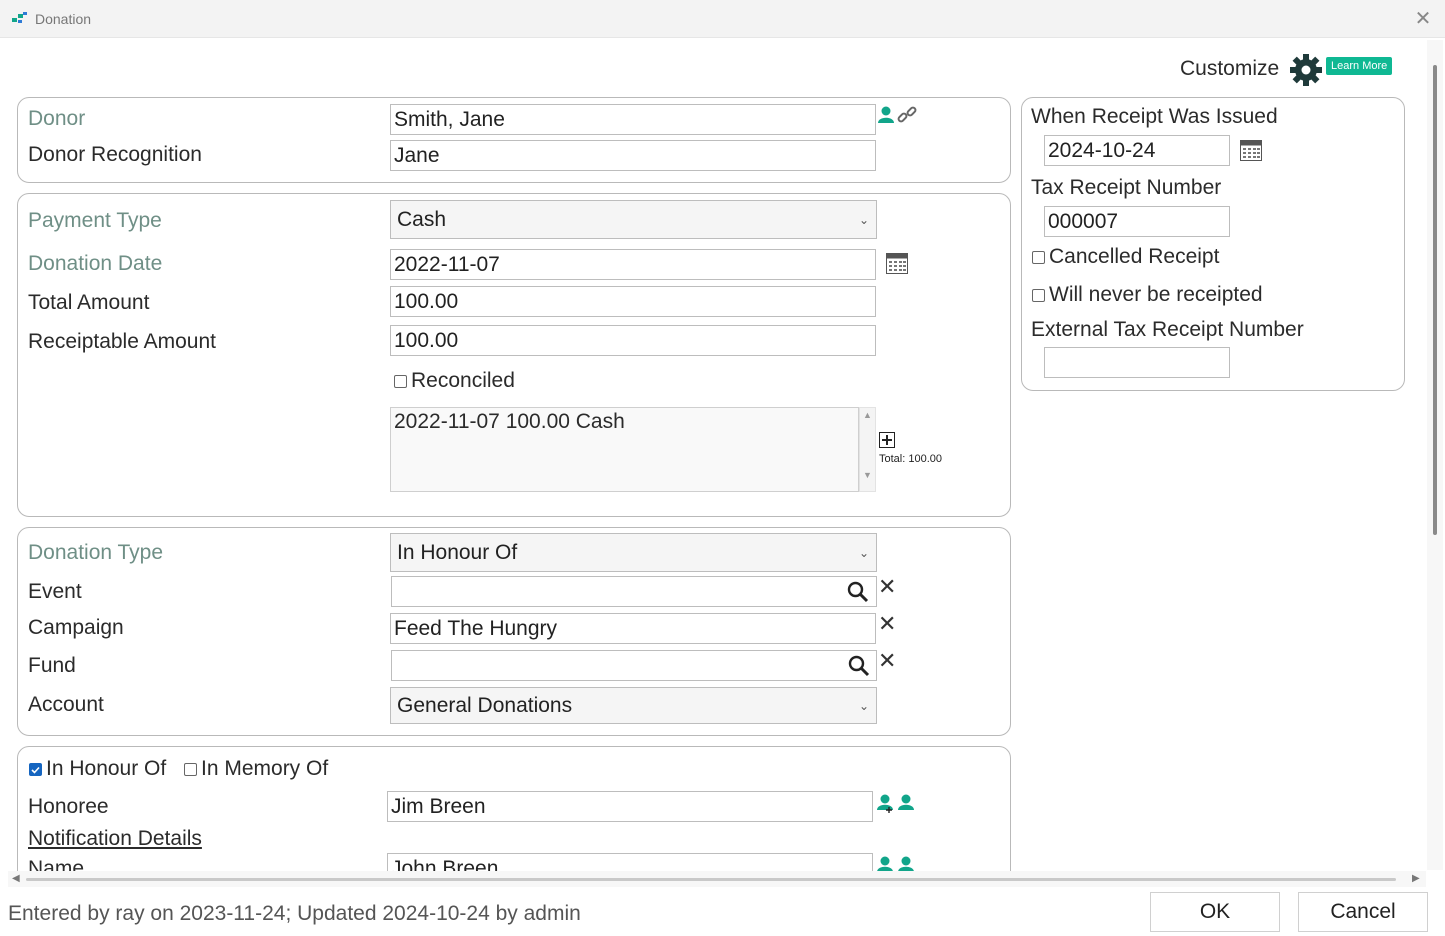  What do you see at coordinates (1134, 256) in the screenshot?
I see `cancelled-receipt-label: Cancelled Receipt` at bounding box center [1134, 256].